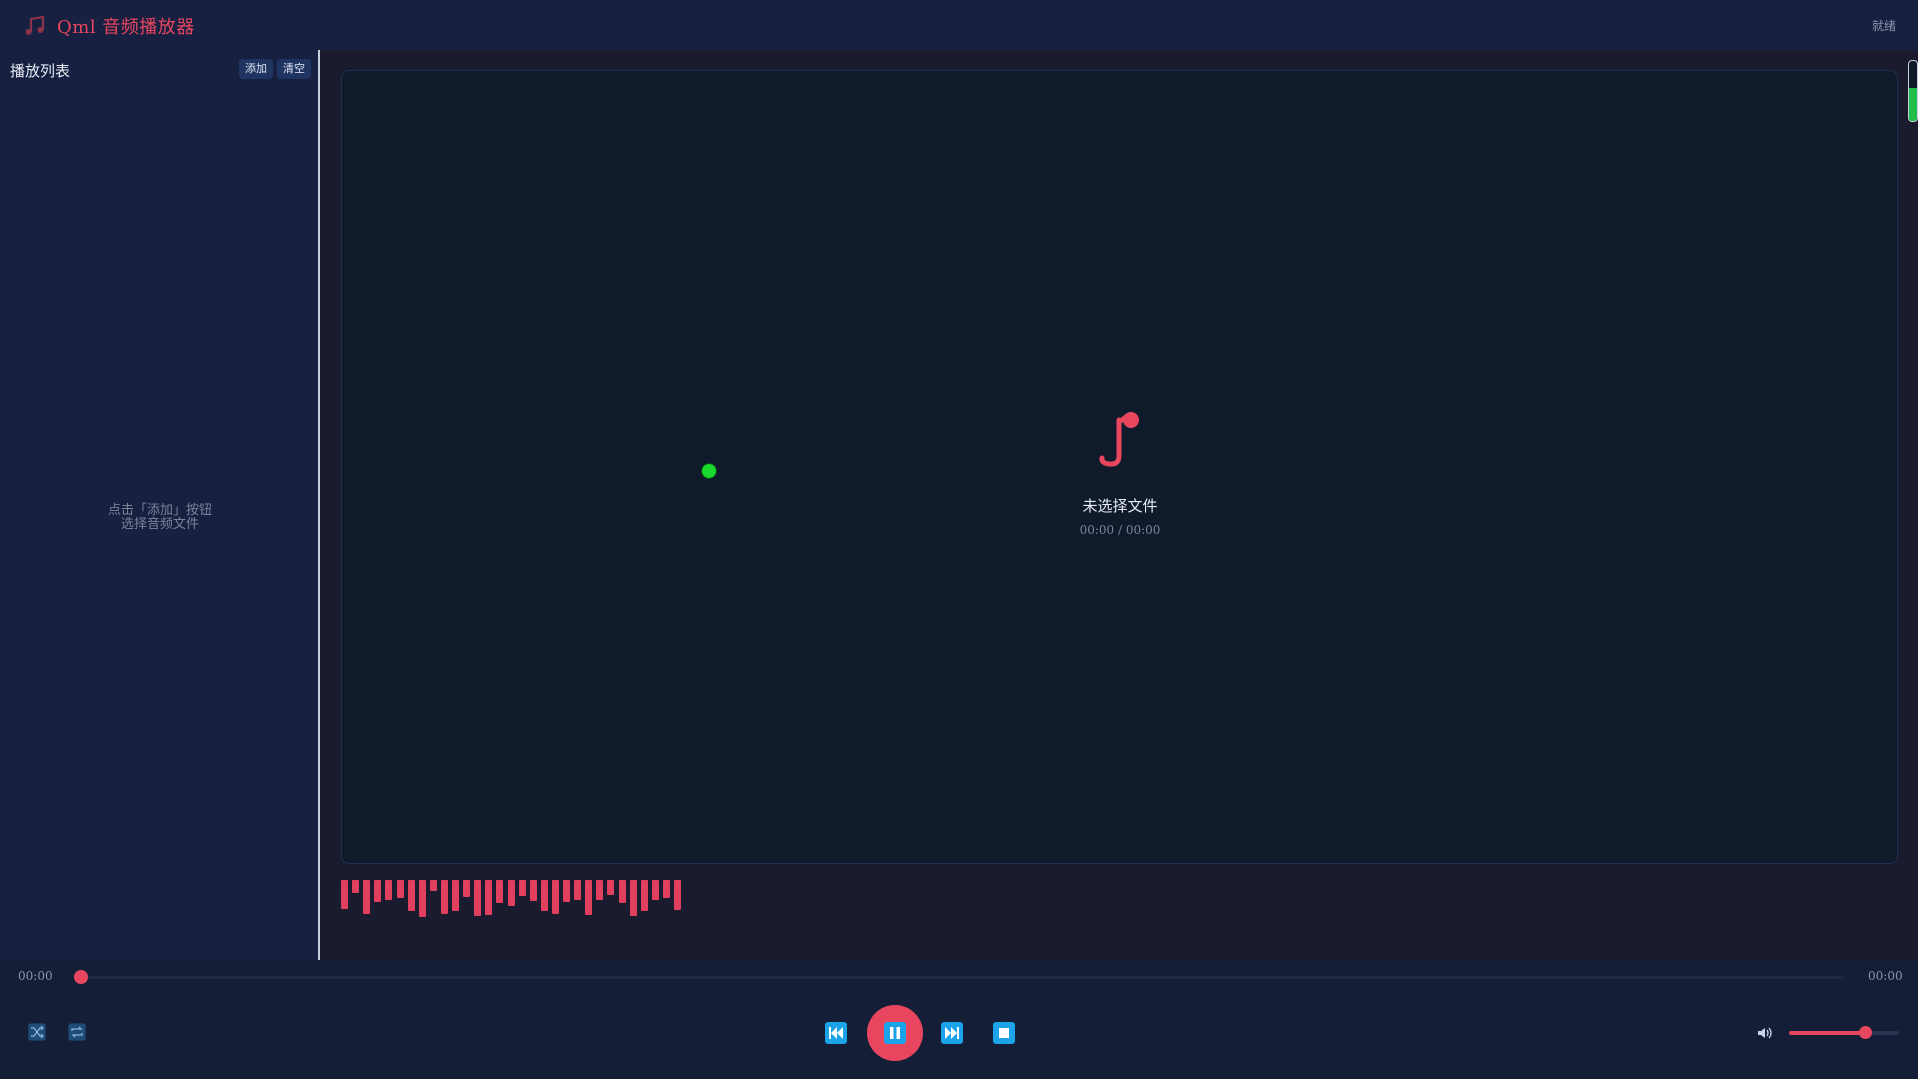 This screenshot has width=1918, height=1079. I want to click on volume-slider, so click(1844, 1033).